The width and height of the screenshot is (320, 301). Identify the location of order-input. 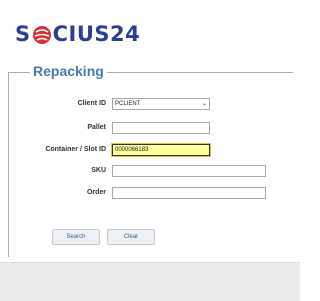
(189, 193).